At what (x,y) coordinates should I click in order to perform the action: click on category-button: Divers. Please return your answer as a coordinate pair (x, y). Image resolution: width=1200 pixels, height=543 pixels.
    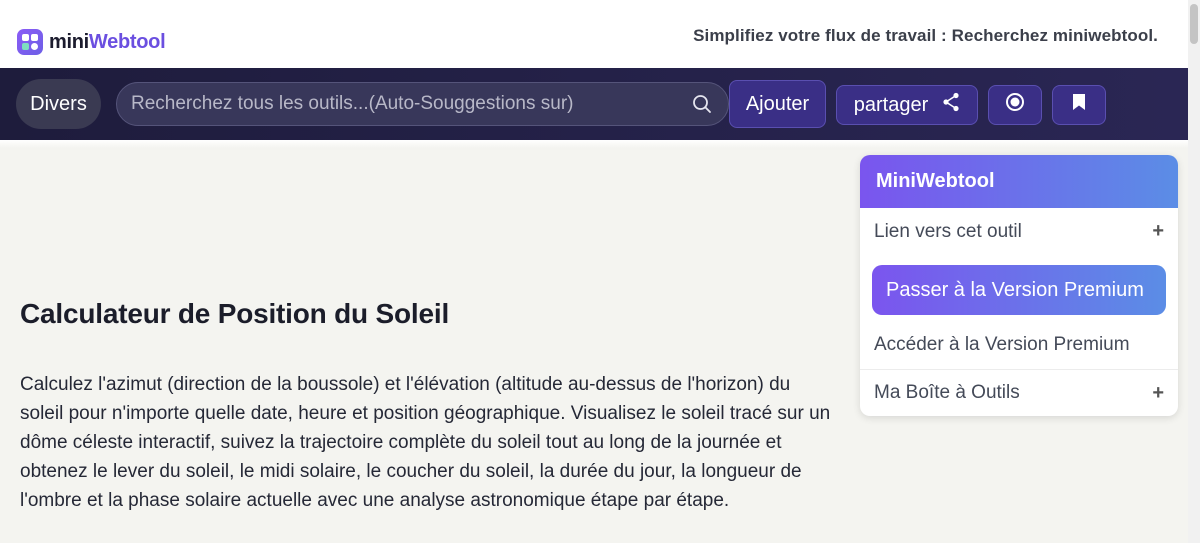
    Looking at the image, I should click on (58, 104).